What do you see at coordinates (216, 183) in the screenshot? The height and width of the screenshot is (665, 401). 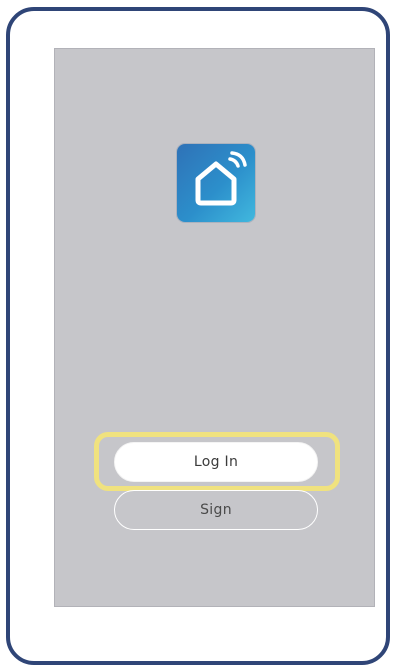 I see `smart-home-icon` at bounding box center [216, 183].